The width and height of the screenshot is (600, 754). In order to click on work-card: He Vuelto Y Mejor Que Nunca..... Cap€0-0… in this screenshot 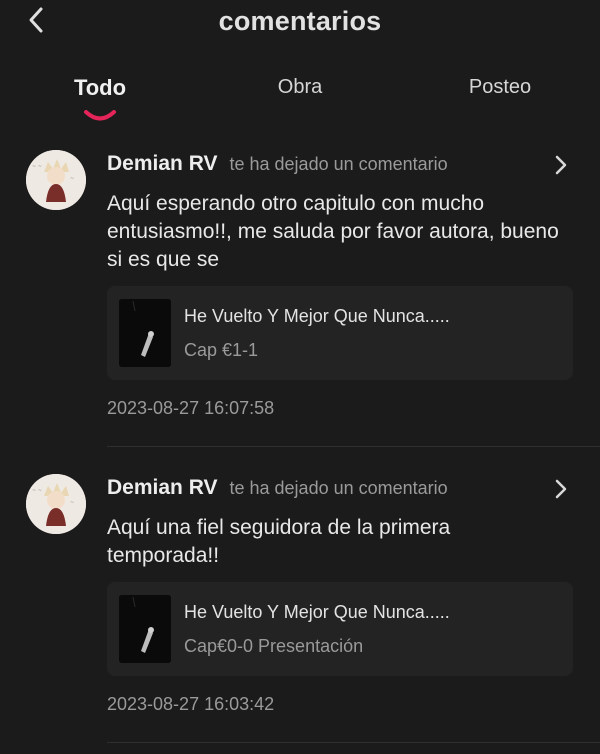, I will do `click(340, 629)`.